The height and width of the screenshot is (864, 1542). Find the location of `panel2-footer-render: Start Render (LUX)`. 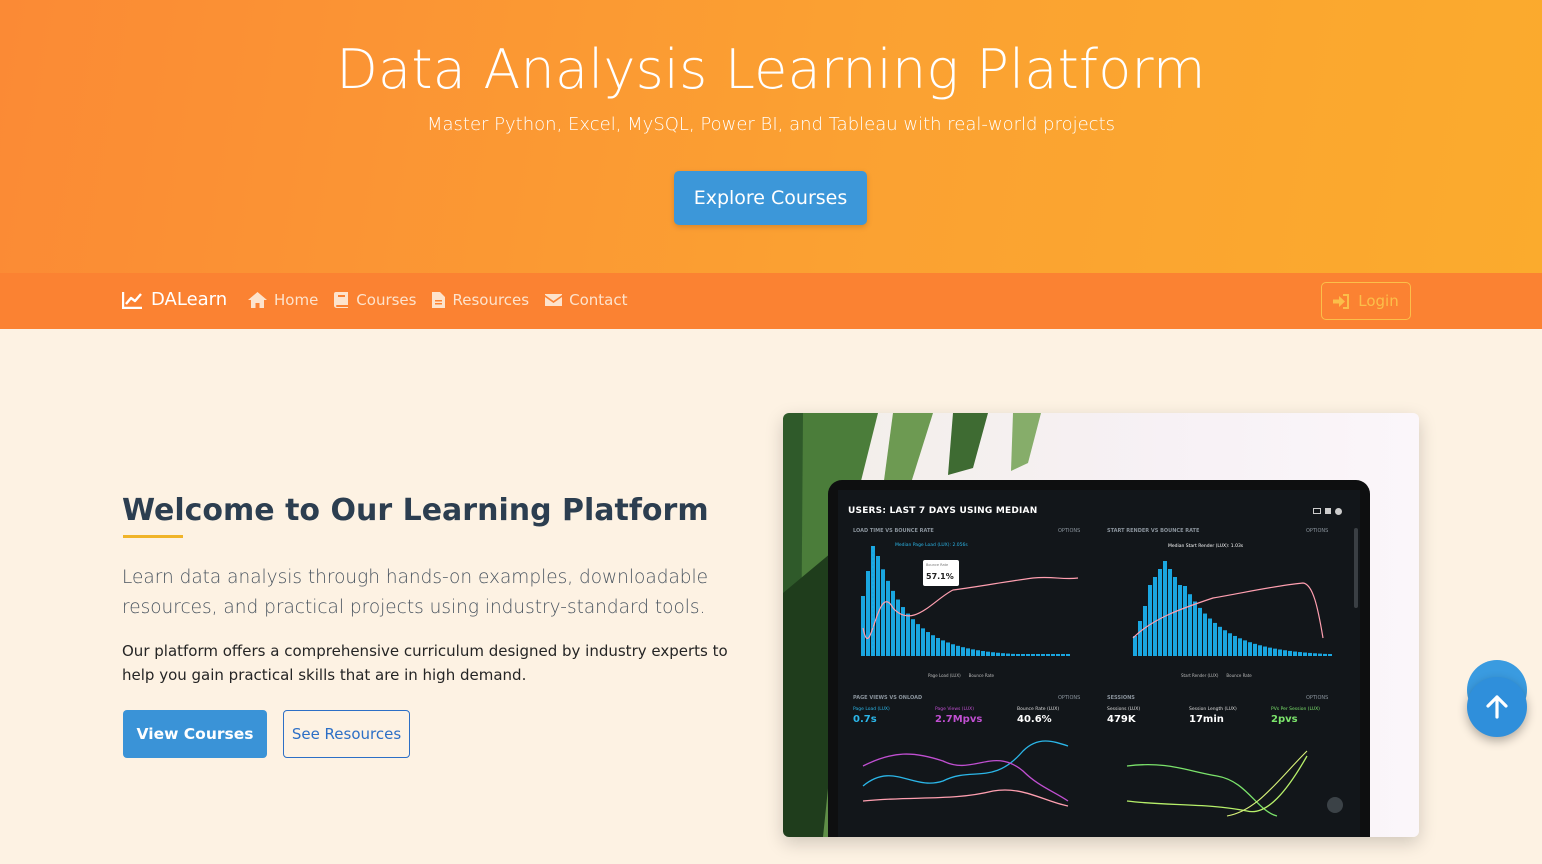

panel2-footer-render: Start Render (LUX) is located at coordinates (1200, 675).